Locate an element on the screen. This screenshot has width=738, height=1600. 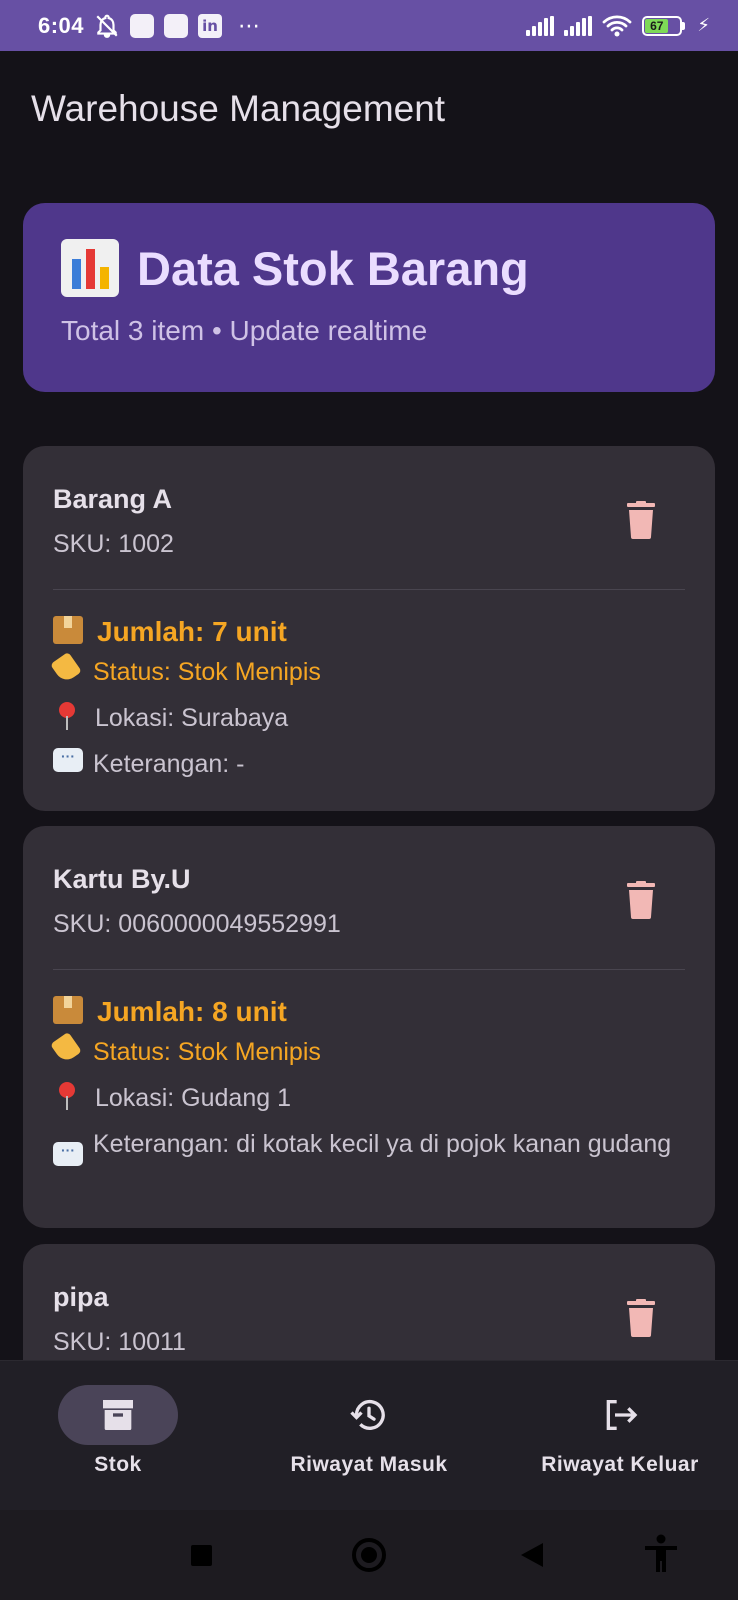
location-text: Lokasi: Gudang 1 is located at coordinates (193, 1098).